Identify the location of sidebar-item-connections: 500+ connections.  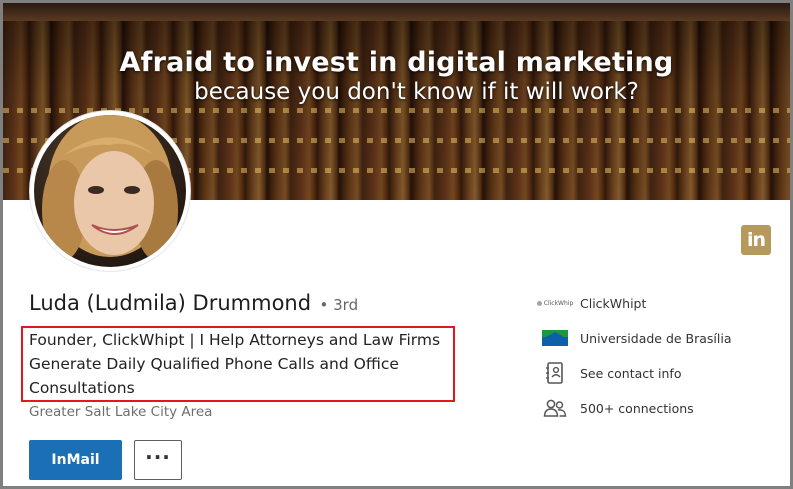
(617, 408).